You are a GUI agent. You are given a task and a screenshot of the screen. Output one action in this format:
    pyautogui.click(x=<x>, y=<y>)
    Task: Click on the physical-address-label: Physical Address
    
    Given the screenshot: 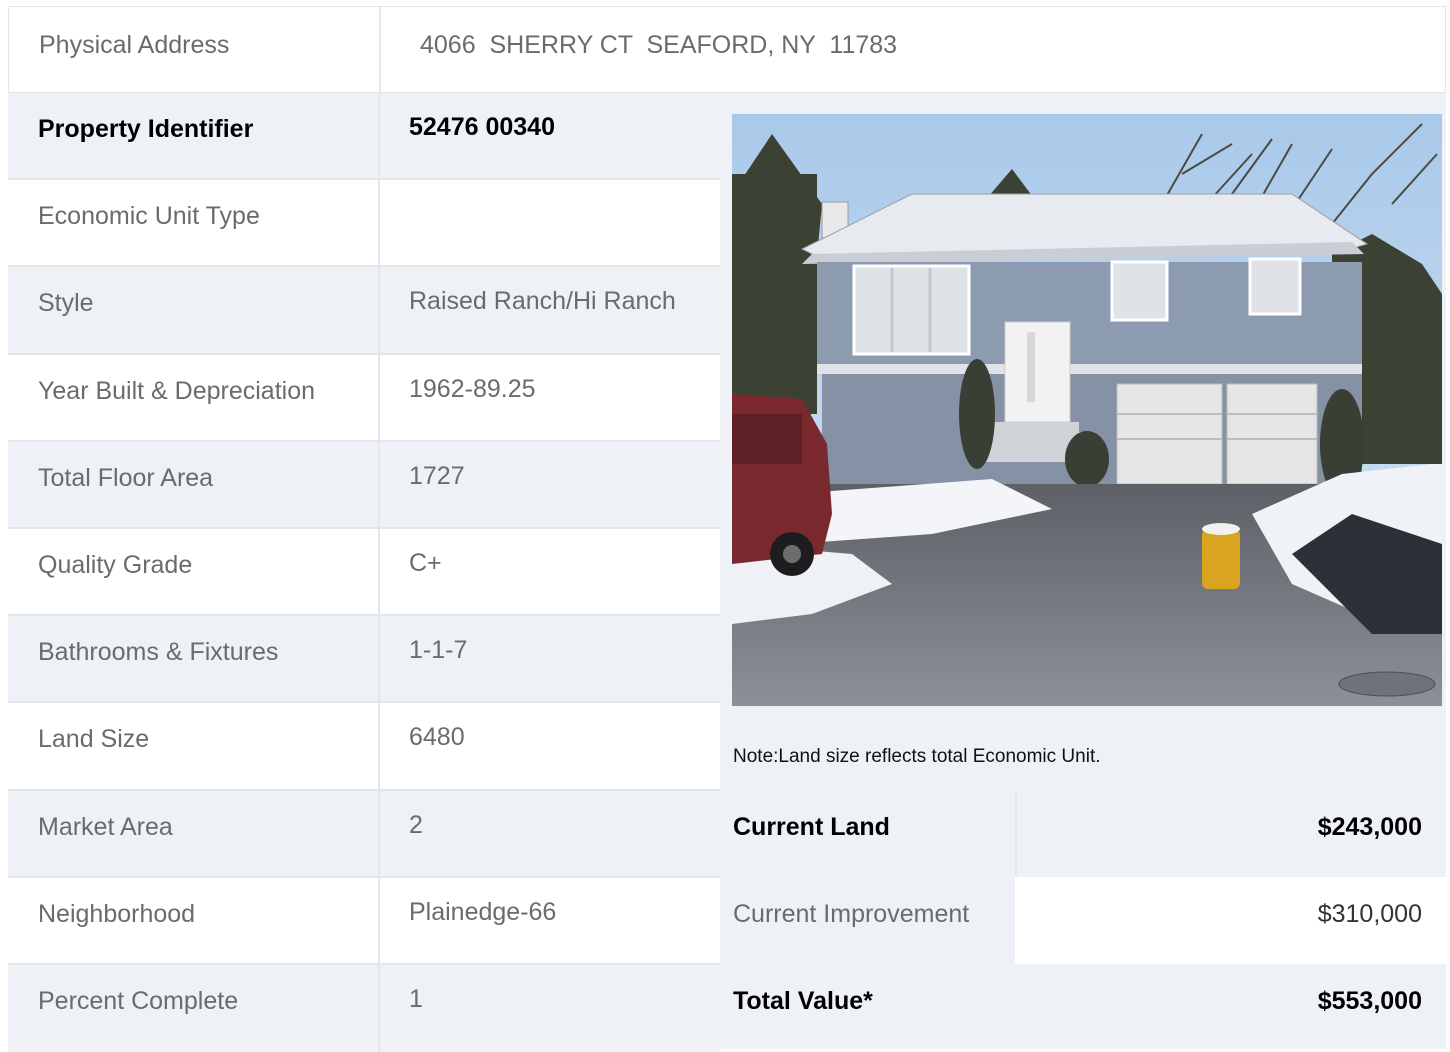 What is the action you would take?
    pyautogui.click(x=134, y=45)
    